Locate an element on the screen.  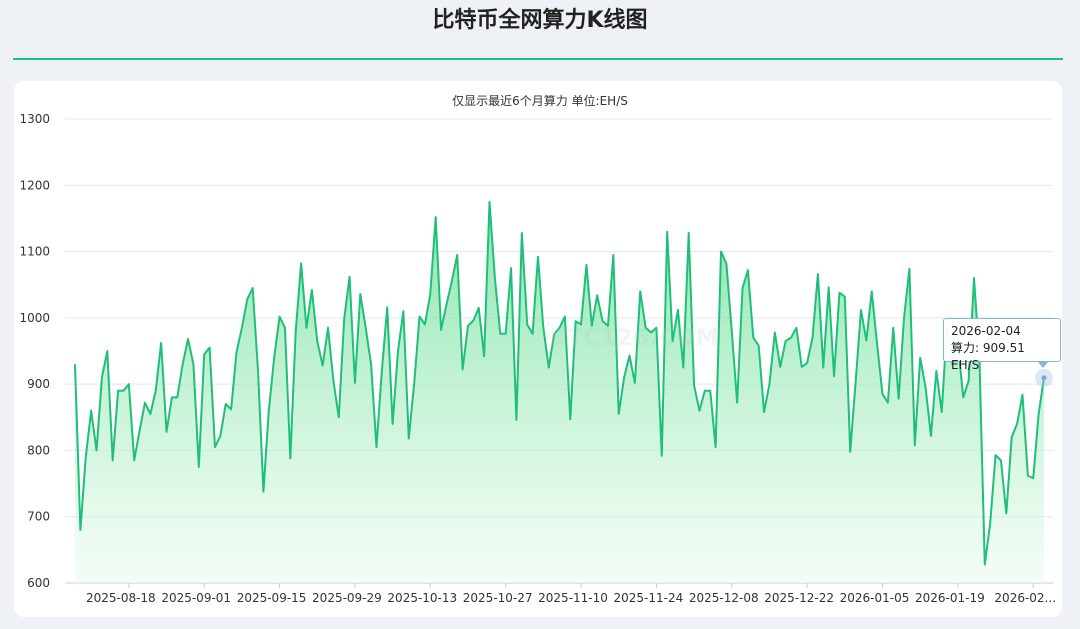
tooltip-value: 算力: 909.51 EH/S is located at coordinates (988, 356).